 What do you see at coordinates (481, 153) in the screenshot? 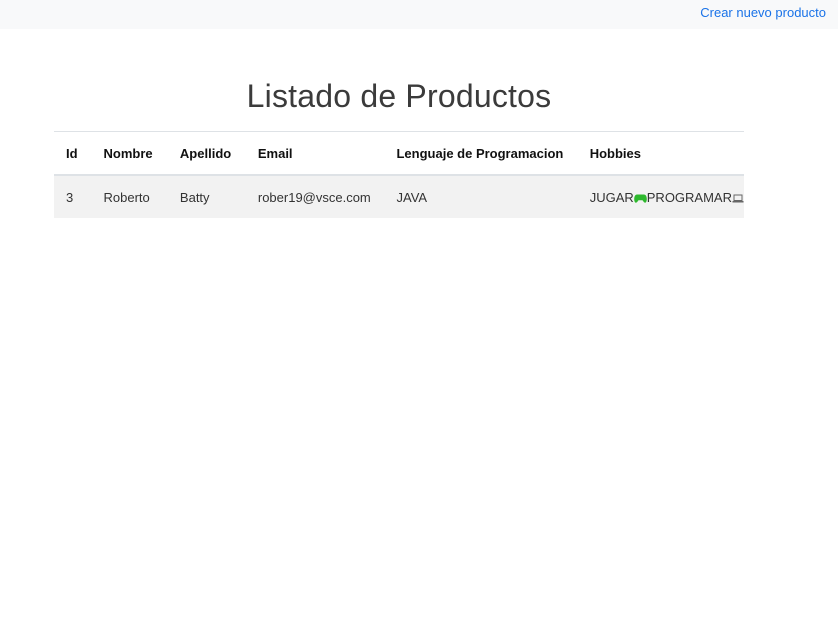
I see `header-lenguaje: Lenguaje de Programacion` at bounding box center [481, 153].